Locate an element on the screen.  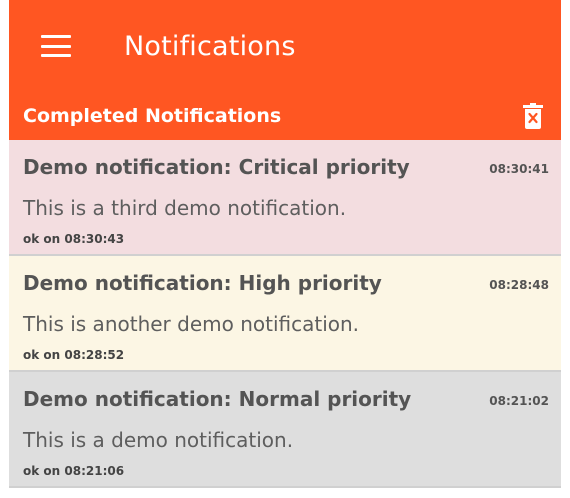
notification-time: 08:30:41 is located at coordinates (519, 169).